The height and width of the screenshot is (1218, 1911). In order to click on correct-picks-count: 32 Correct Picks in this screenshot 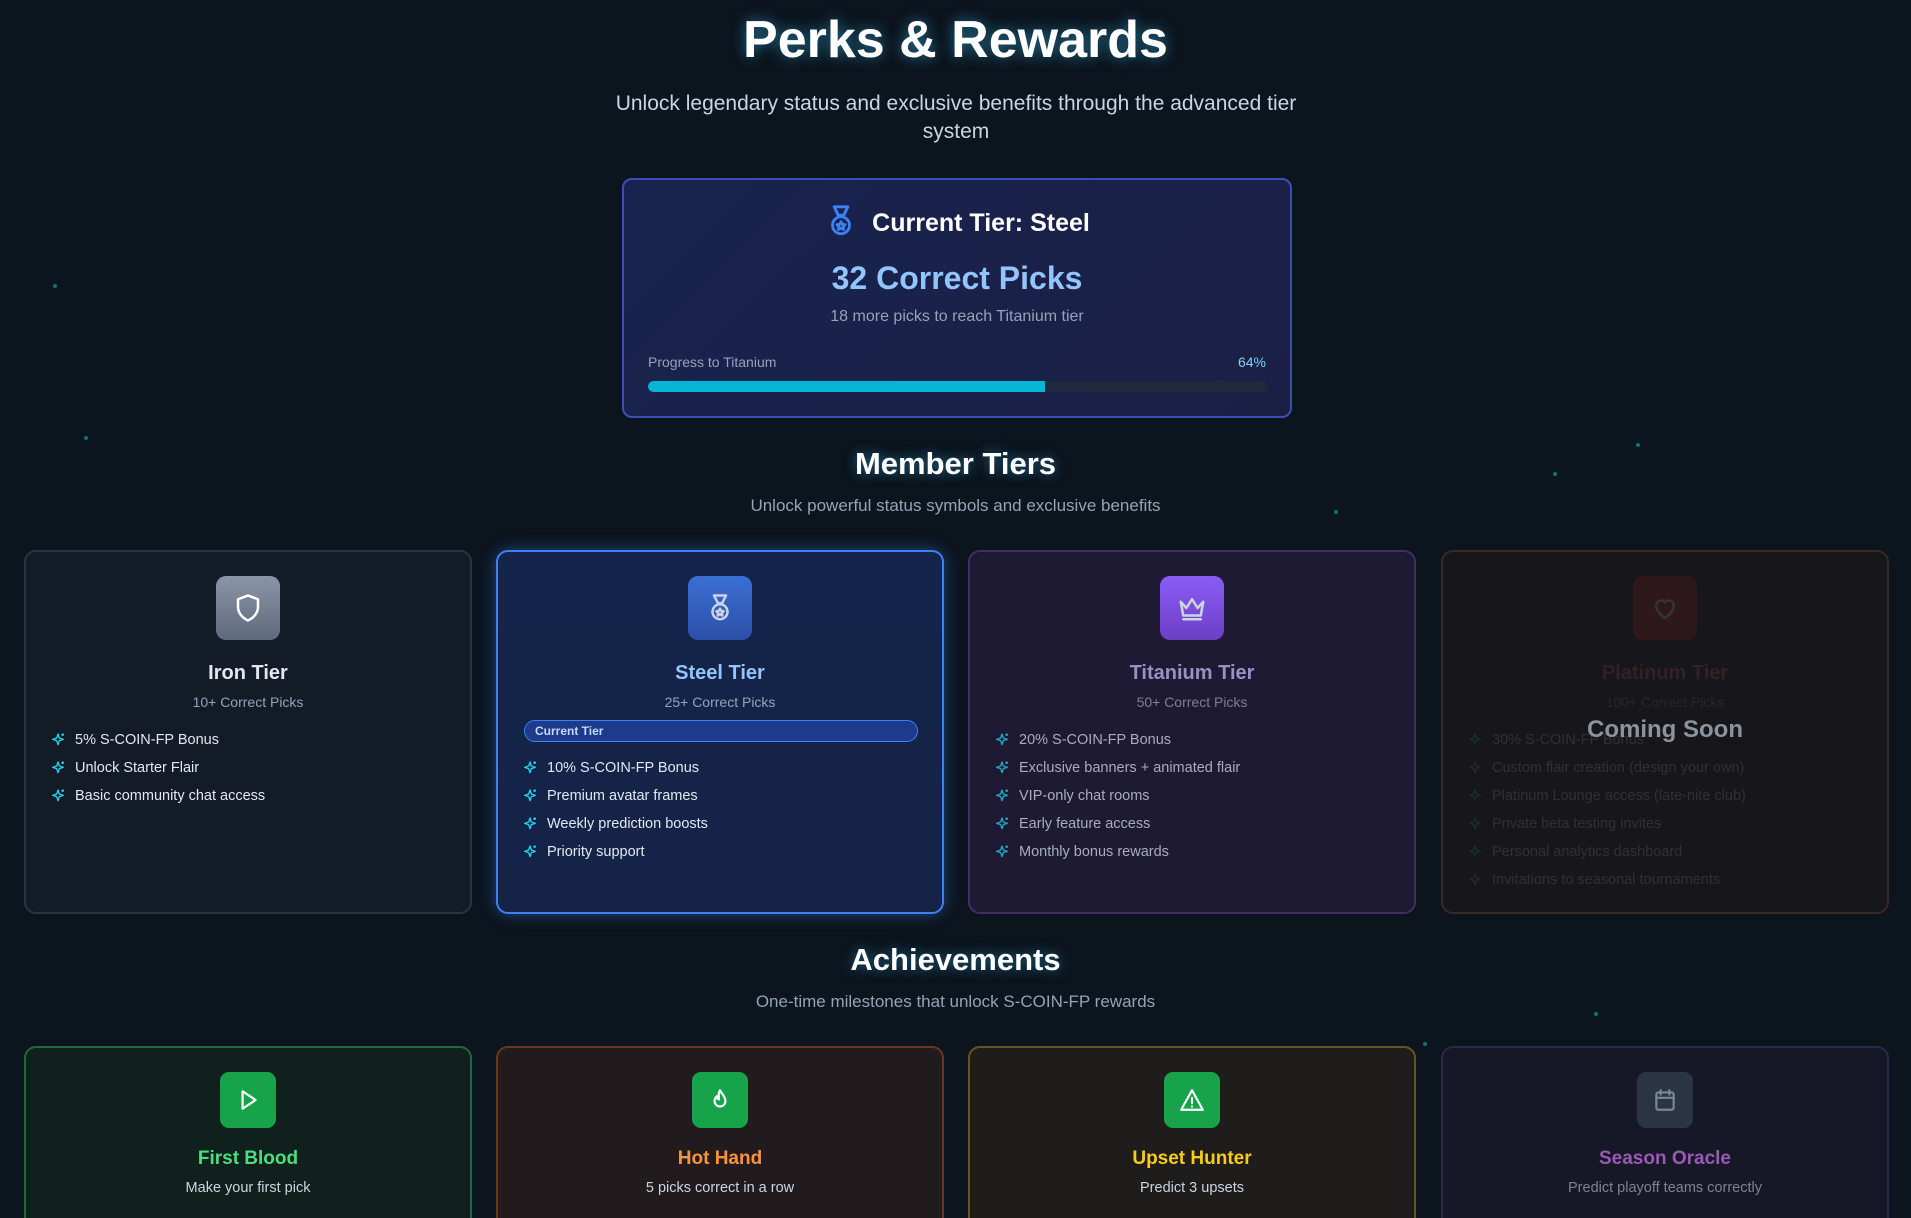, I will do `click(957, 278)`.